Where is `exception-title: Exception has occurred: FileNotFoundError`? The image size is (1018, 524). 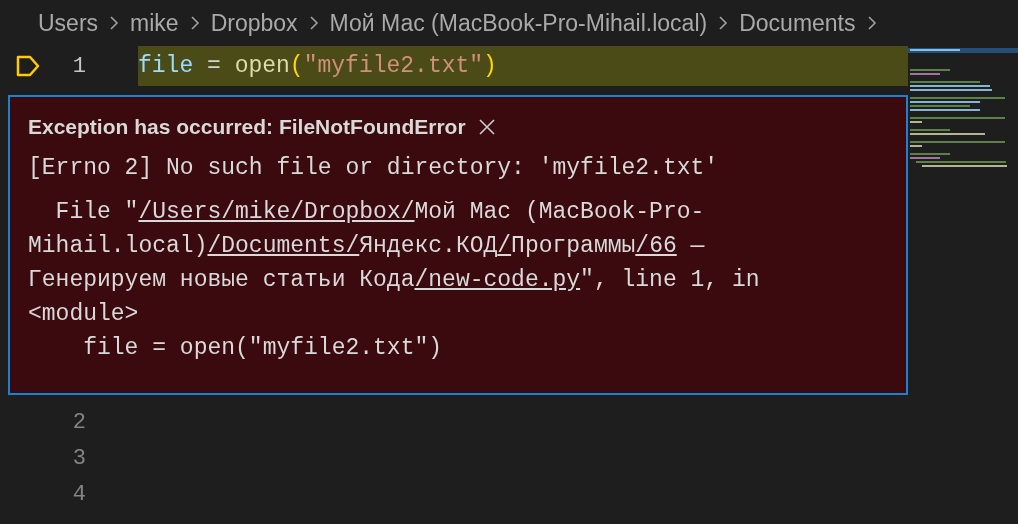 exception-title: Exception has occurred: FileNotFoundError is located at coordinates (247, 127).